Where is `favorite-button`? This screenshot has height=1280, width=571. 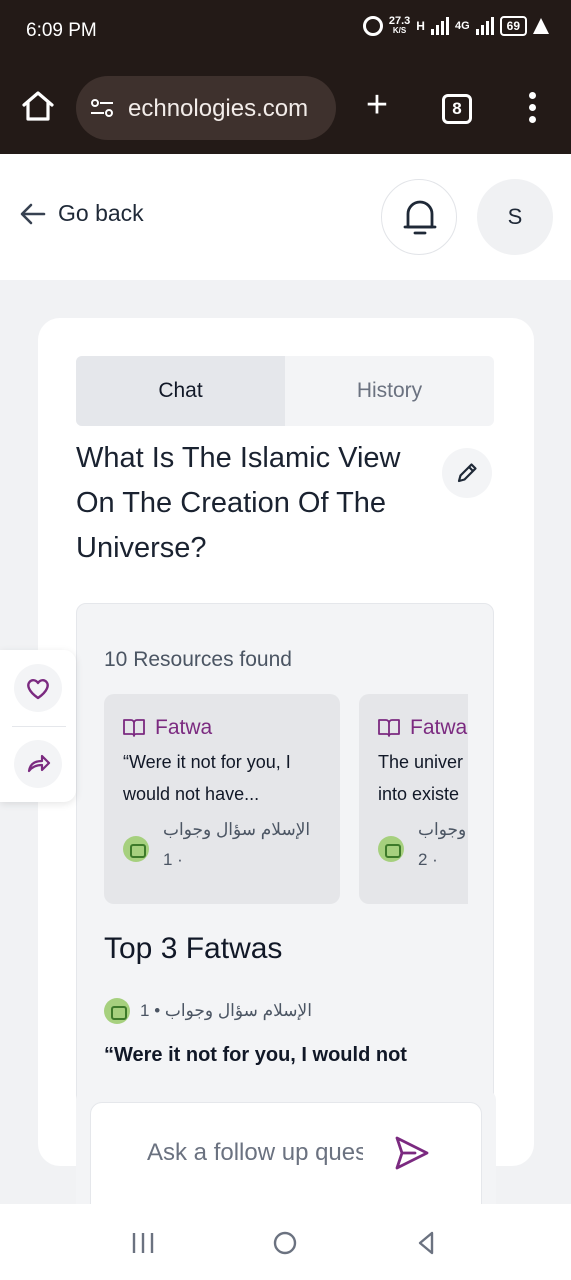 favorite-button is located at coordinates (38, 688).